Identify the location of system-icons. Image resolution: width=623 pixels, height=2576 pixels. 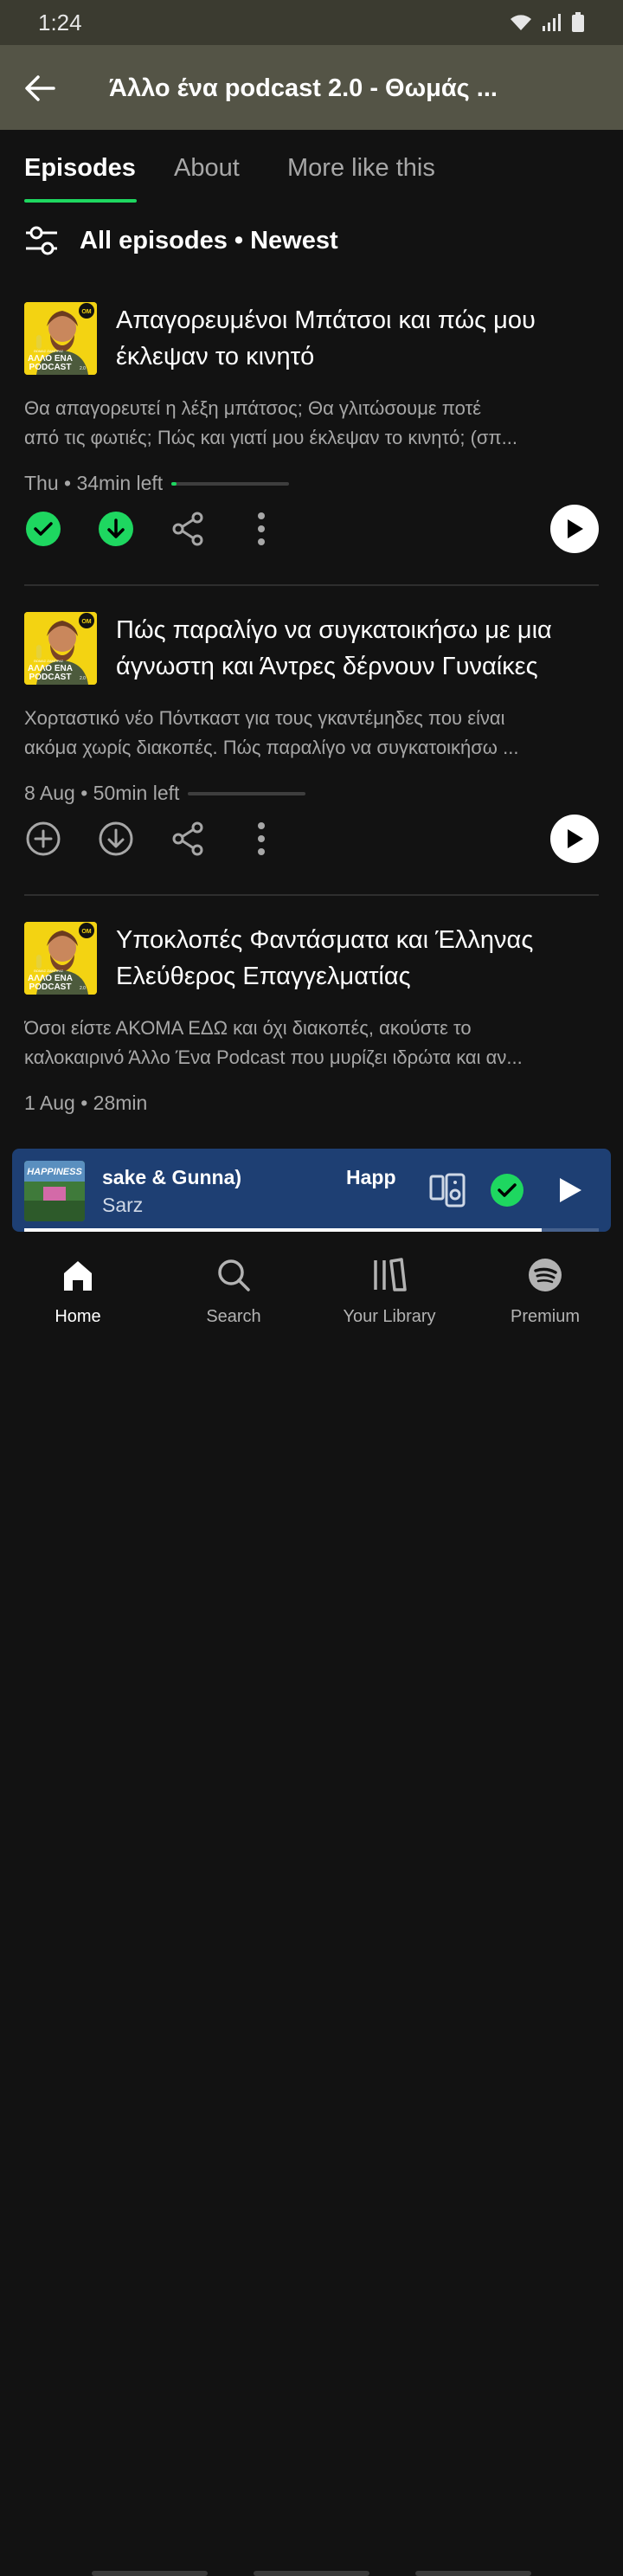
(547, 22).